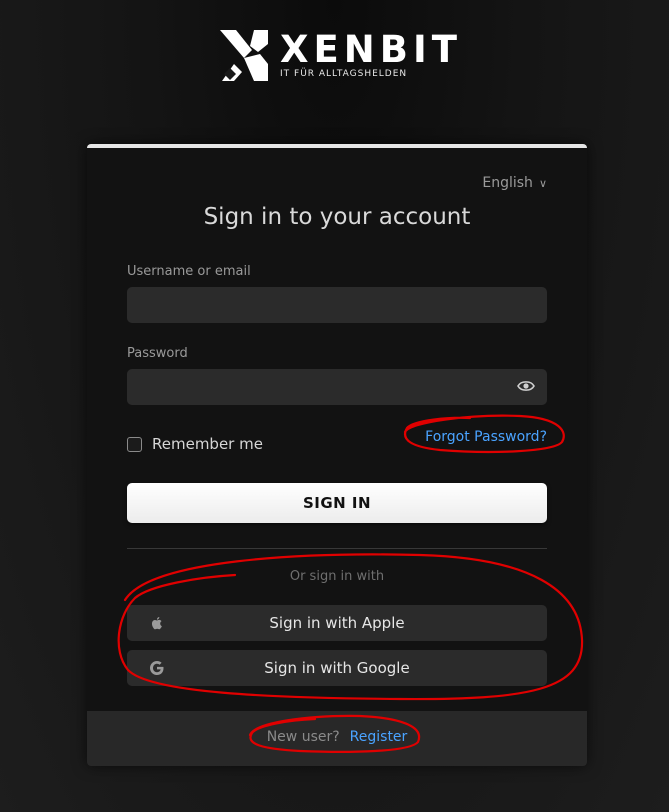  I want to click on sign-in-with-apple-label: Sign in with Apple, so click(337, 623).